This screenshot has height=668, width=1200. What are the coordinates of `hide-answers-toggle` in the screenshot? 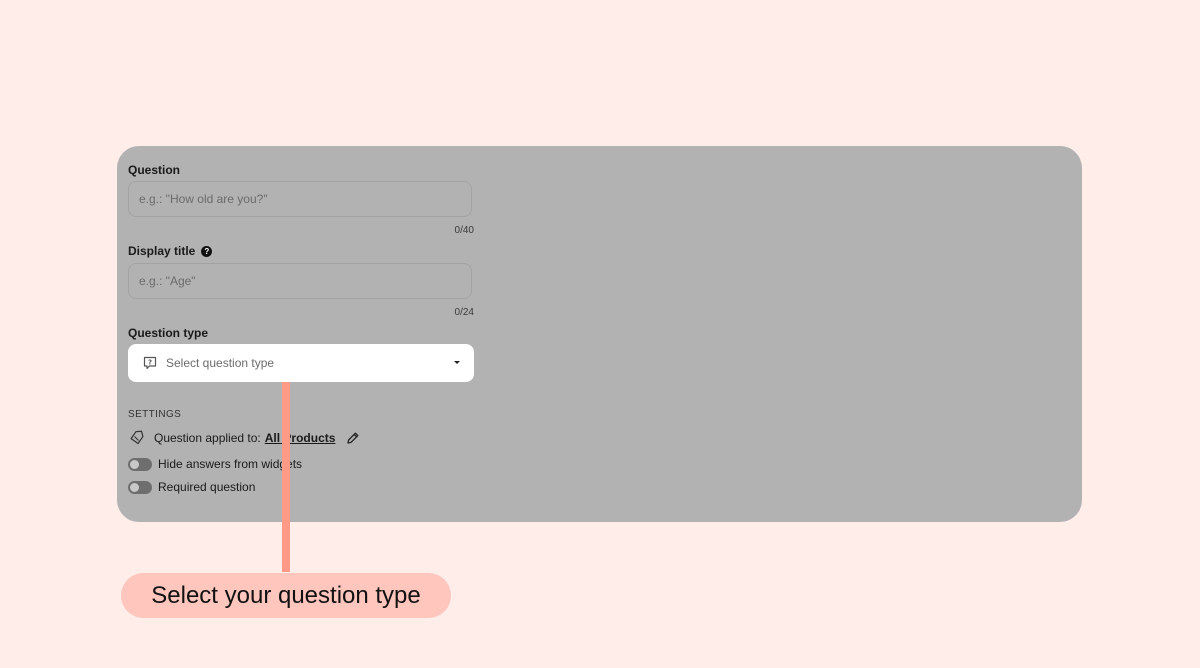 It's located at (140, 464).